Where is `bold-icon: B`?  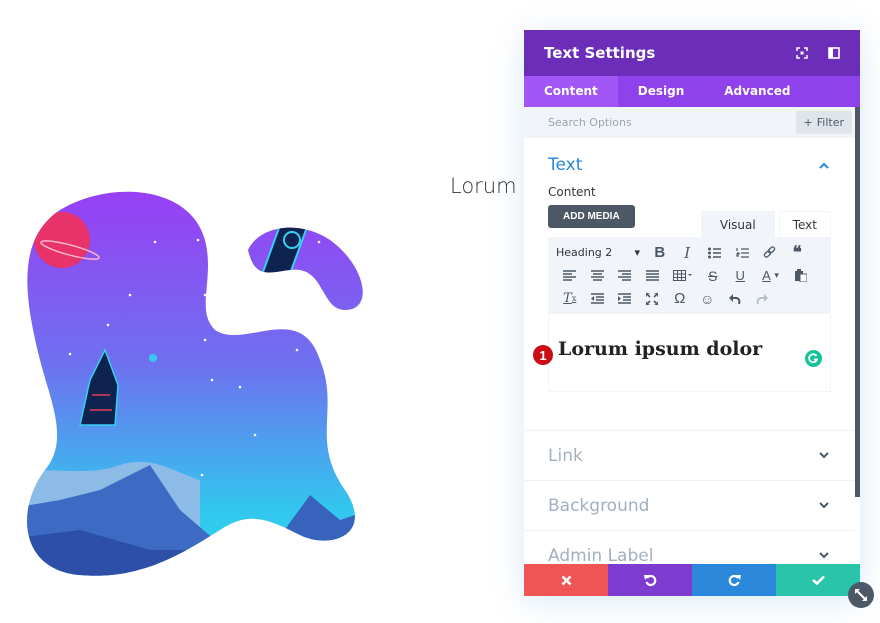 bold-icon: B is located at coordinates (660, 253).